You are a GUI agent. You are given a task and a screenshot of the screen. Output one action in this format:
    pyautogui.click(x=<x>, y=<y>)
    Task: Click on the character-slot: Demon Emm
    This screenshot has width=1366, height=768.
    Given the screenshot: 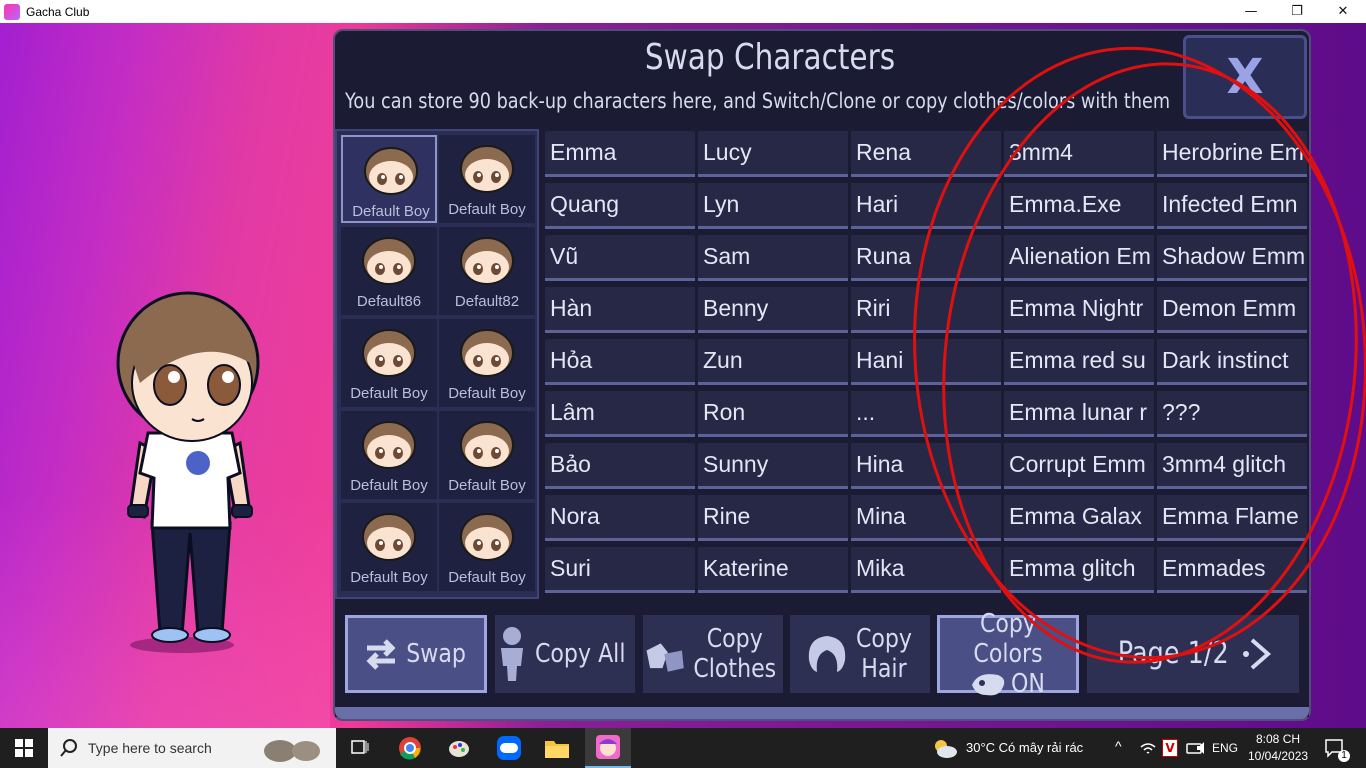 What is the action you would take?
    pyautogui.click(x=1232, y=310)
    